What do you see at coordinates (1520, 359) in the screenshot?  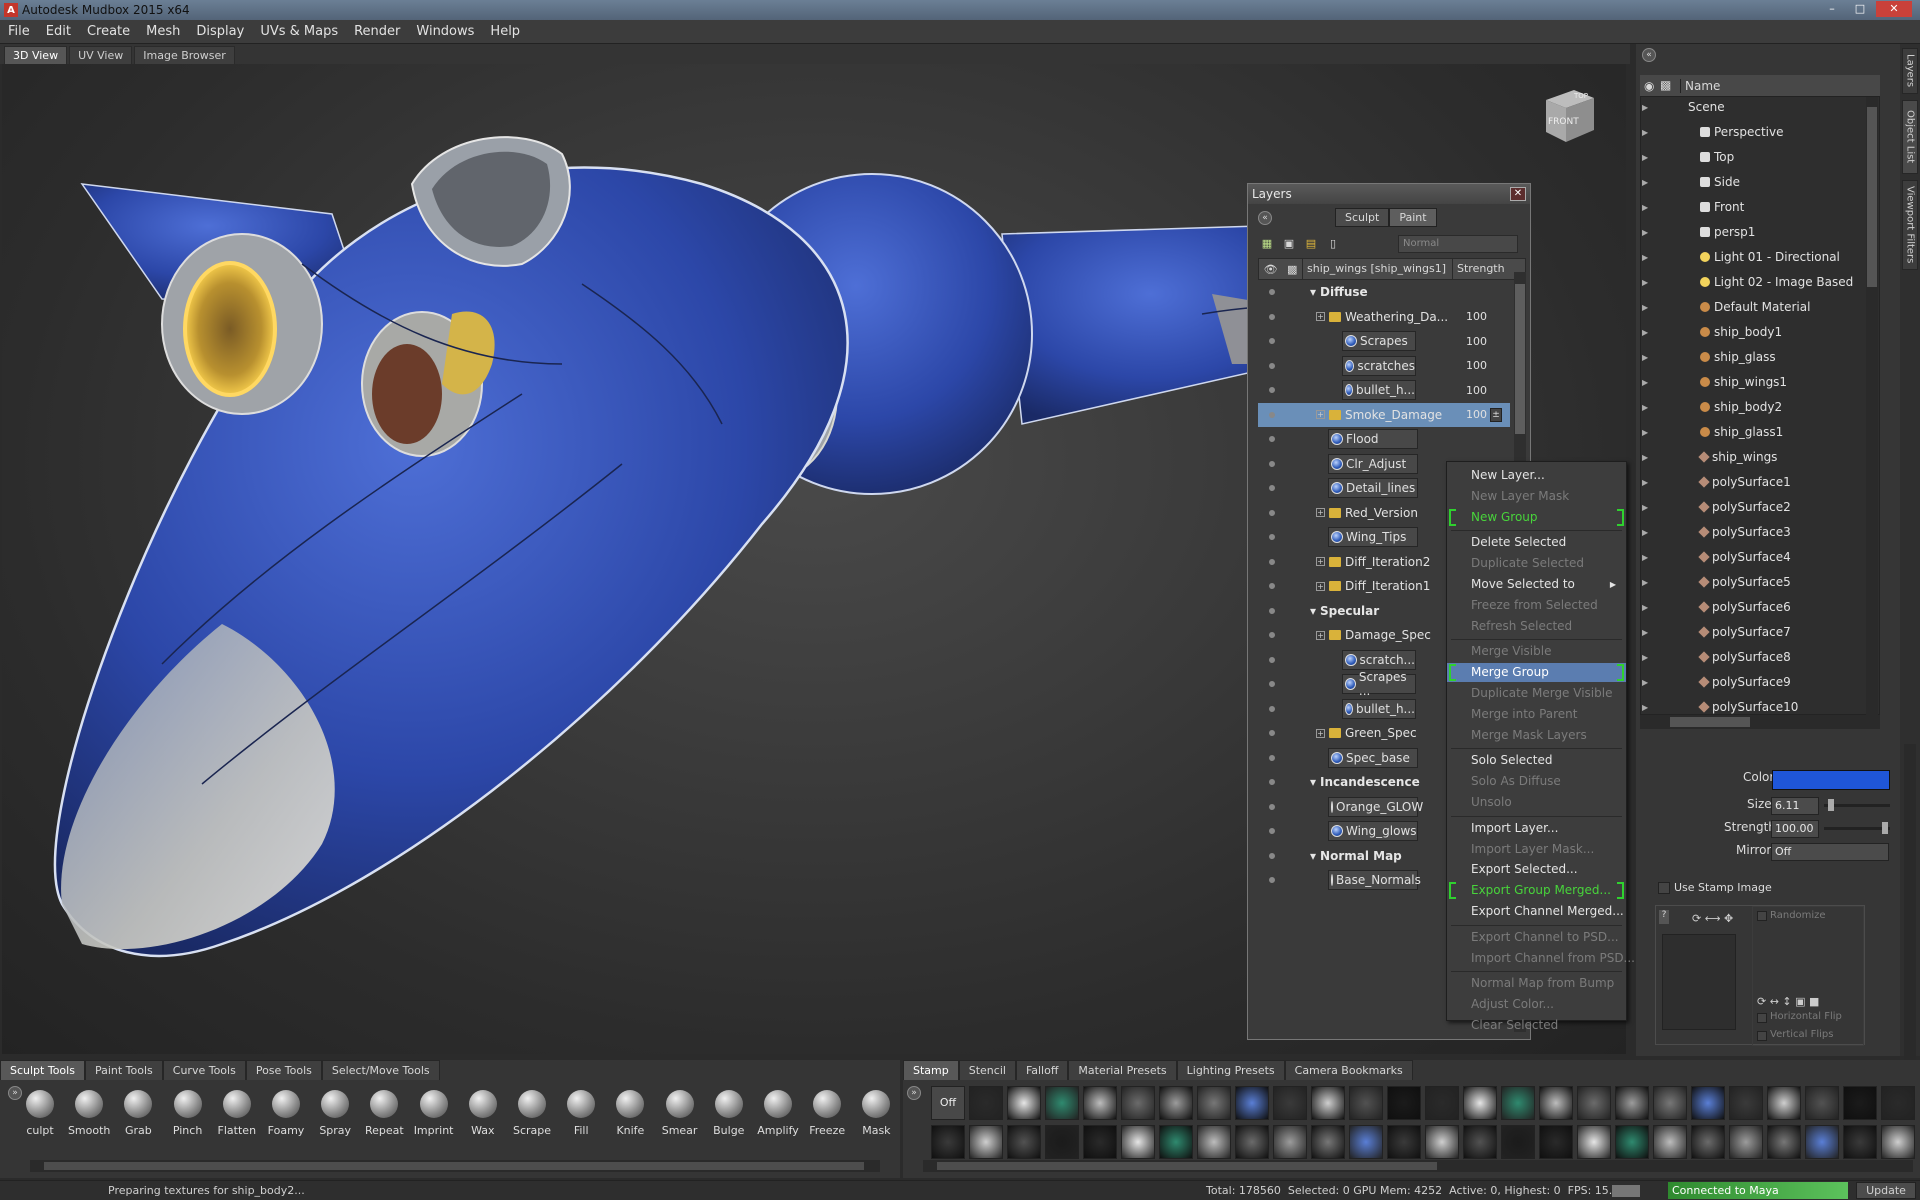 I see `layers-scroll-thumb` at bounding box center [1520, 359].